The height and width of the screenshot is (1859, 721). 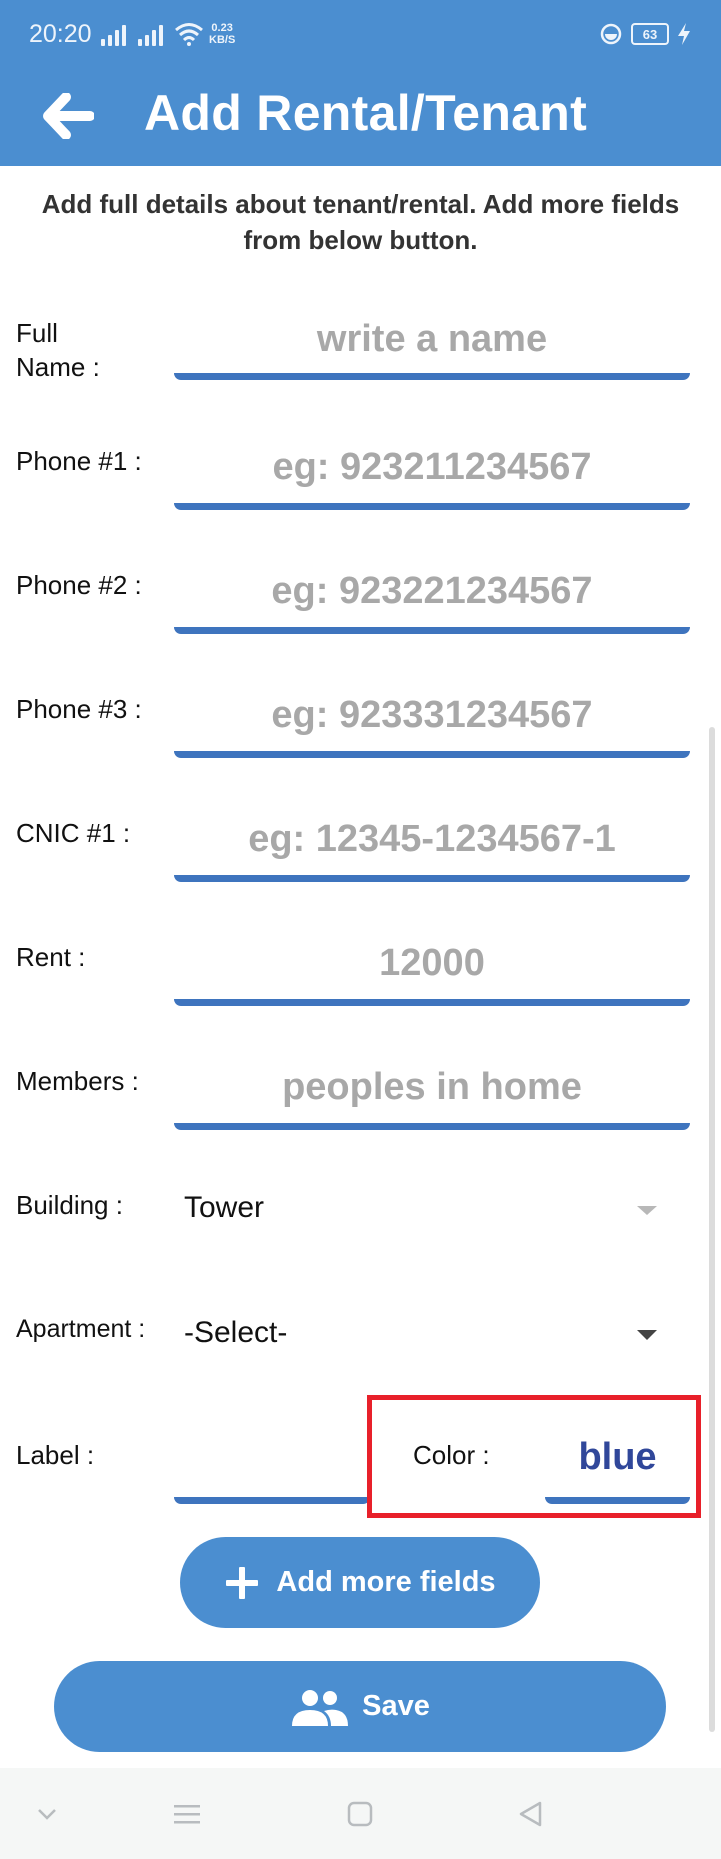 I want to click on wifi-icon, so click(x=189, y=34).